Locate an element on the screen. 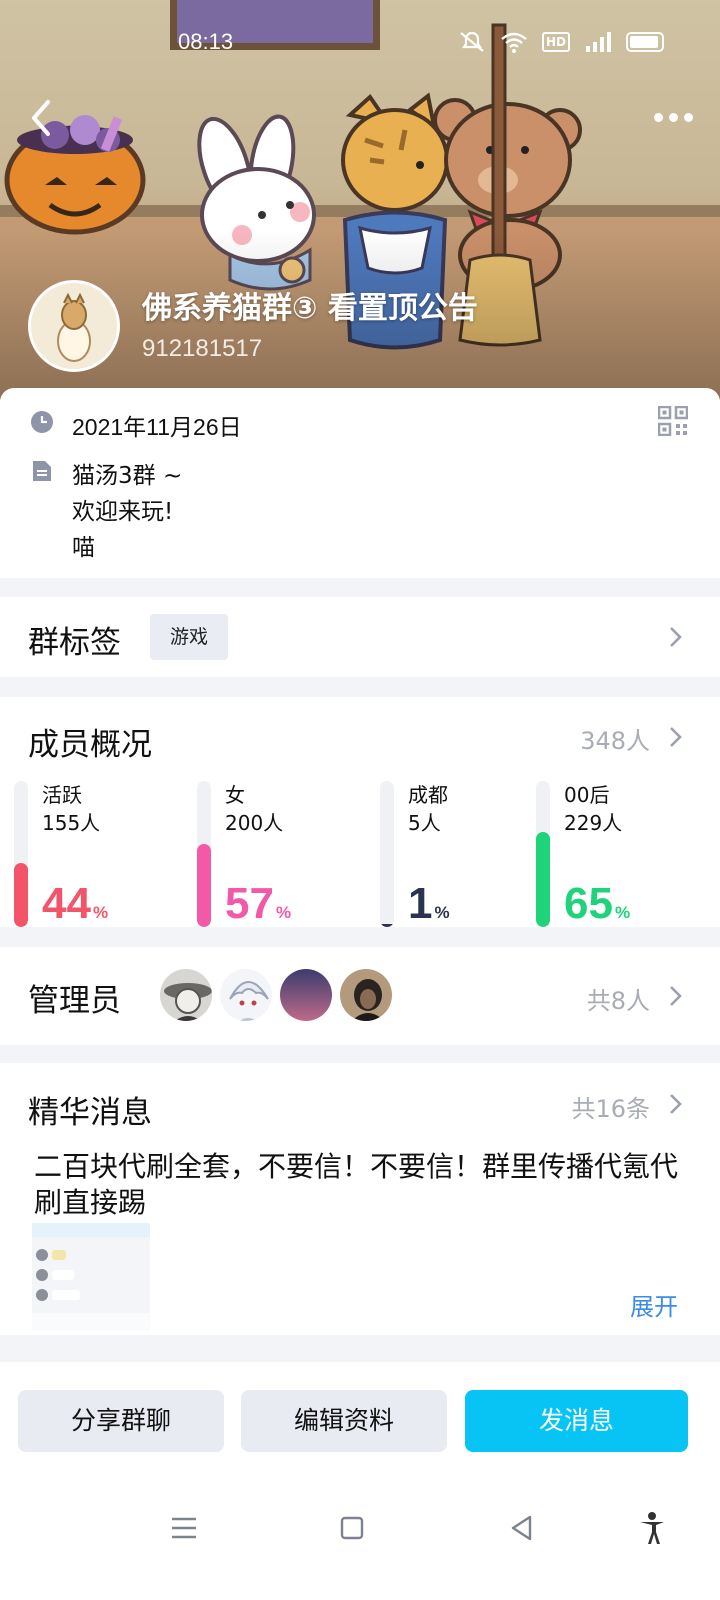 Image resolution: width=720 pixels, height=1600 pixels. group-name: 佛系养猫群③ 看置顶公告 is located at coordinates (310, 308).